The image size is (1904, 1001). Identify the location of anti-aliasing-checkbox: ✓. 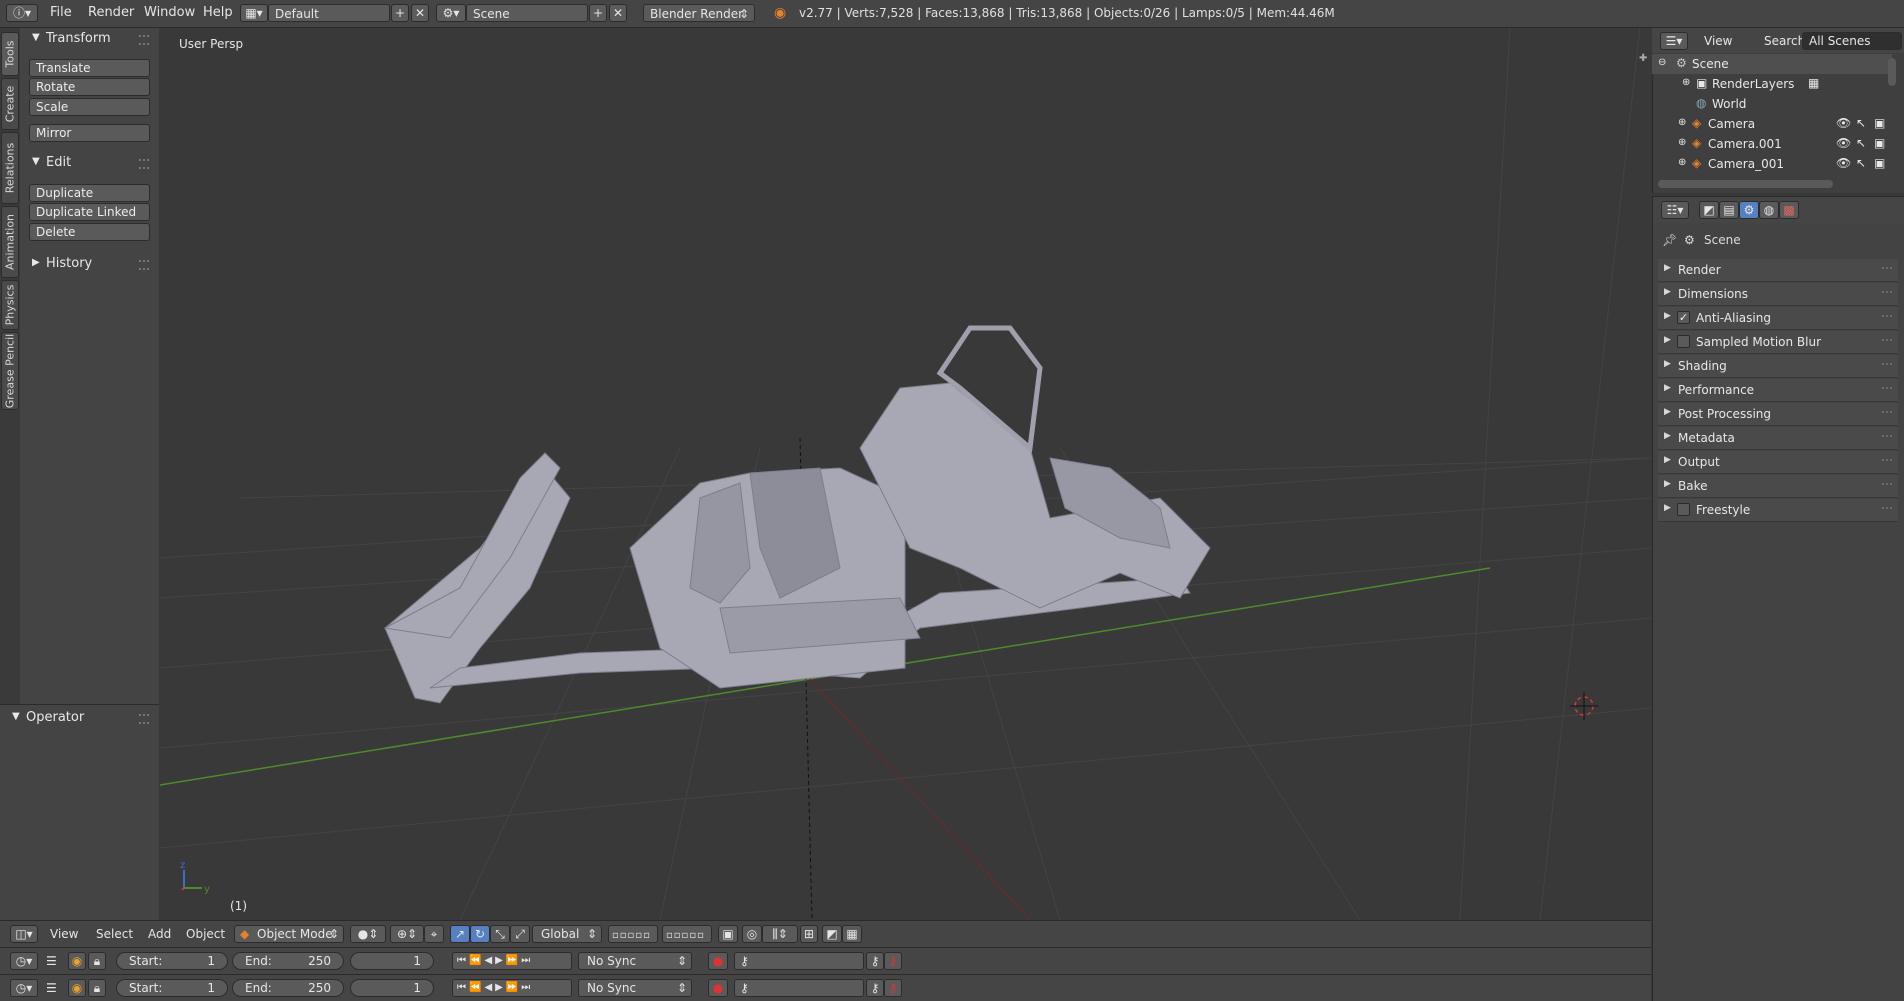
(1683, 317).